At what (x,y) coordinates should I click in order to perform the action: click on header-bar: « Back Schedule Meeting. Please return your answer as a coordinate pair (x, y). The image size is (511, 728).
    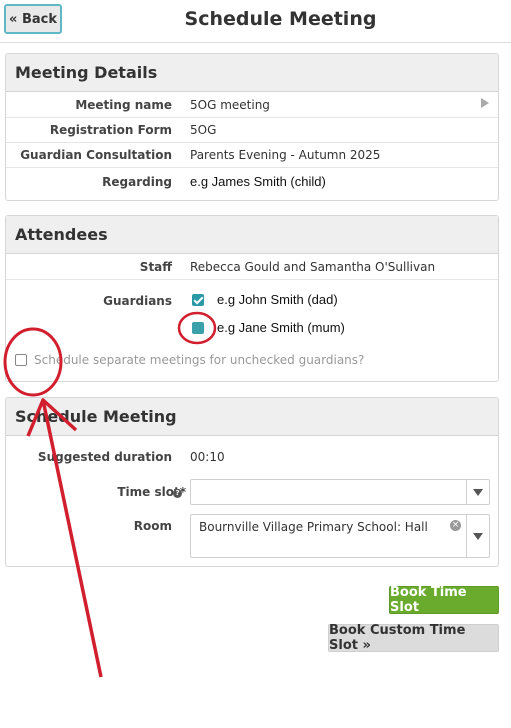
    Looking at the image, I should click on (255, 21).